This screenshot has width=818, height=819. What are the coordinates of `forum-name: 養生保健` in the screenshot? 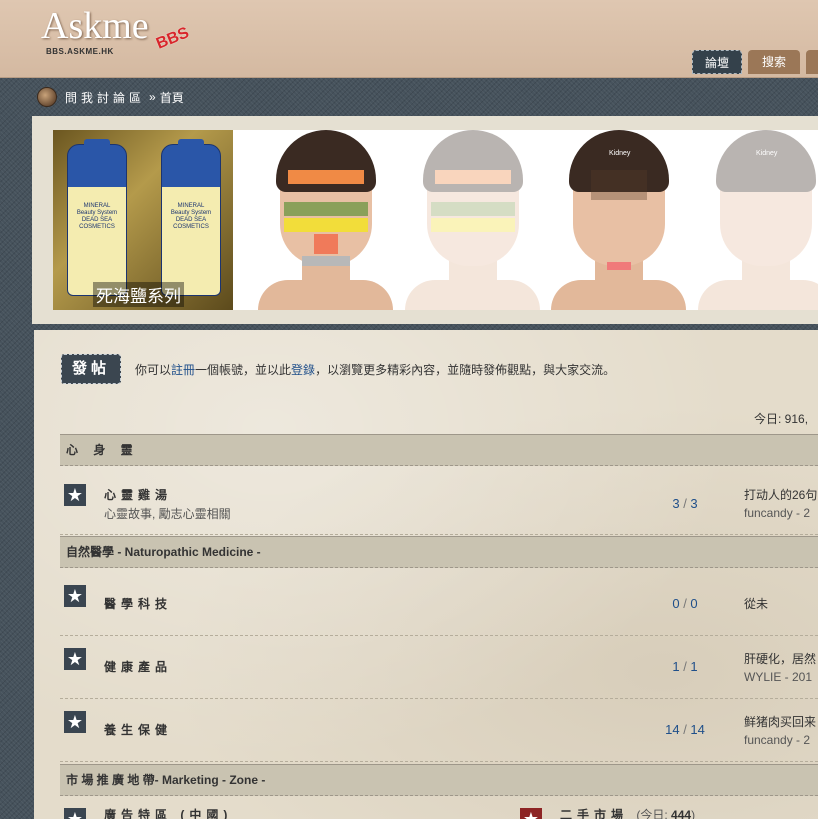 It's located at (138, 729).